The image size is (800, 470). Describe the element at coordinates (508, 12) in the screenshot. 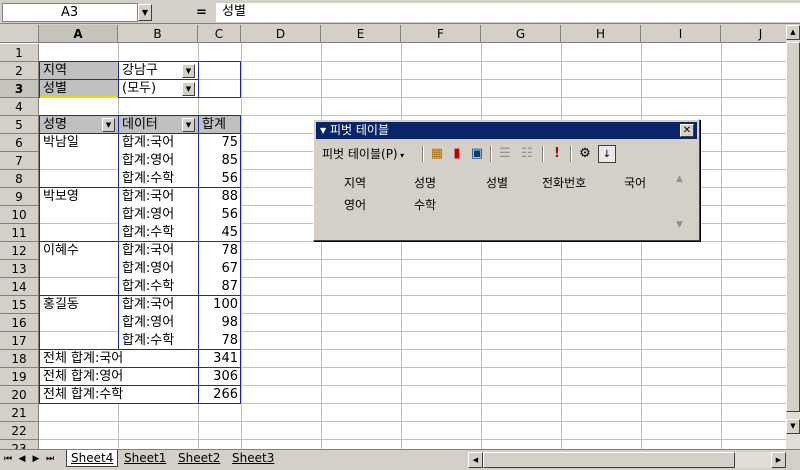

I see `formula-input: 성별` at that location.